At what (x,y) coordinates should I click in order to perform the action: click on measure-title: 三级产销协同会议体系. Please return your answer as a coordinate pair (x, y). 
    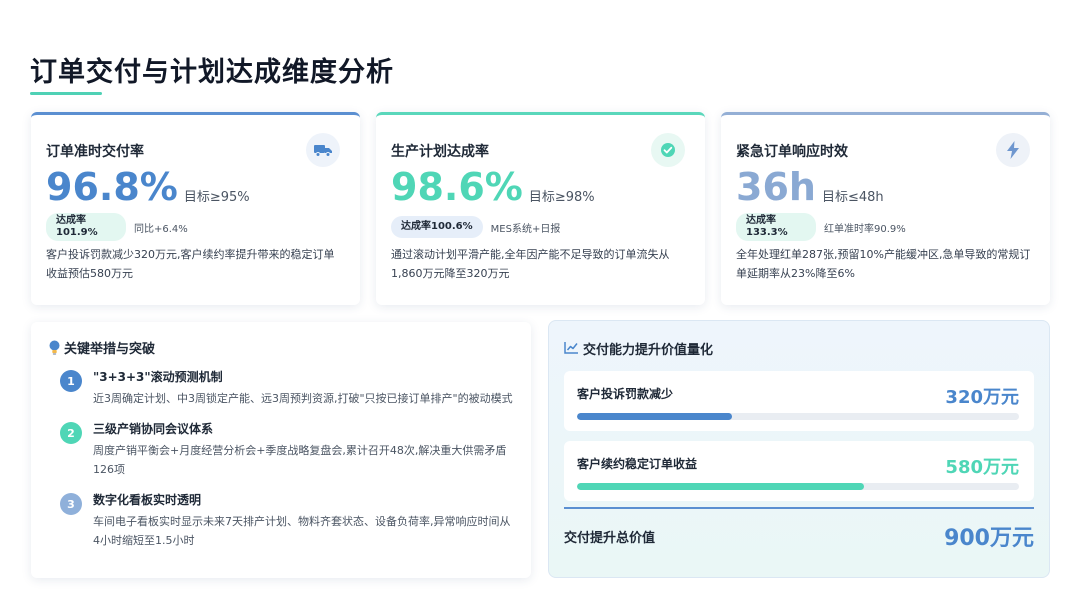
    Looking at the image, I should click on (153, 429).